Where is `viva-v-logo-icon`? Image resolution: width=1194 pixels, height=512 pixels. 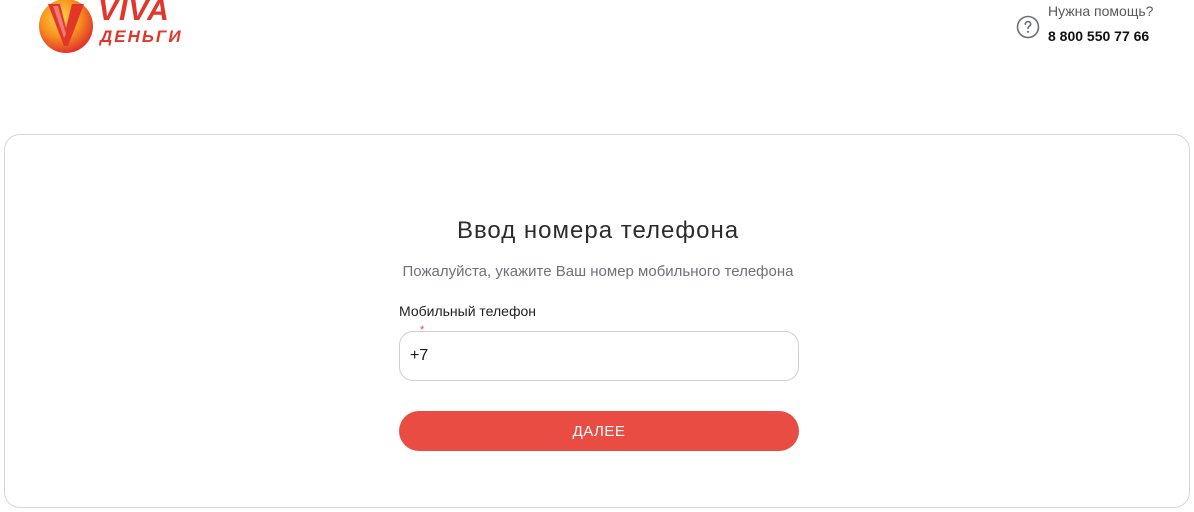 viva-v-logo-icon is located at coordinates (66, 26).